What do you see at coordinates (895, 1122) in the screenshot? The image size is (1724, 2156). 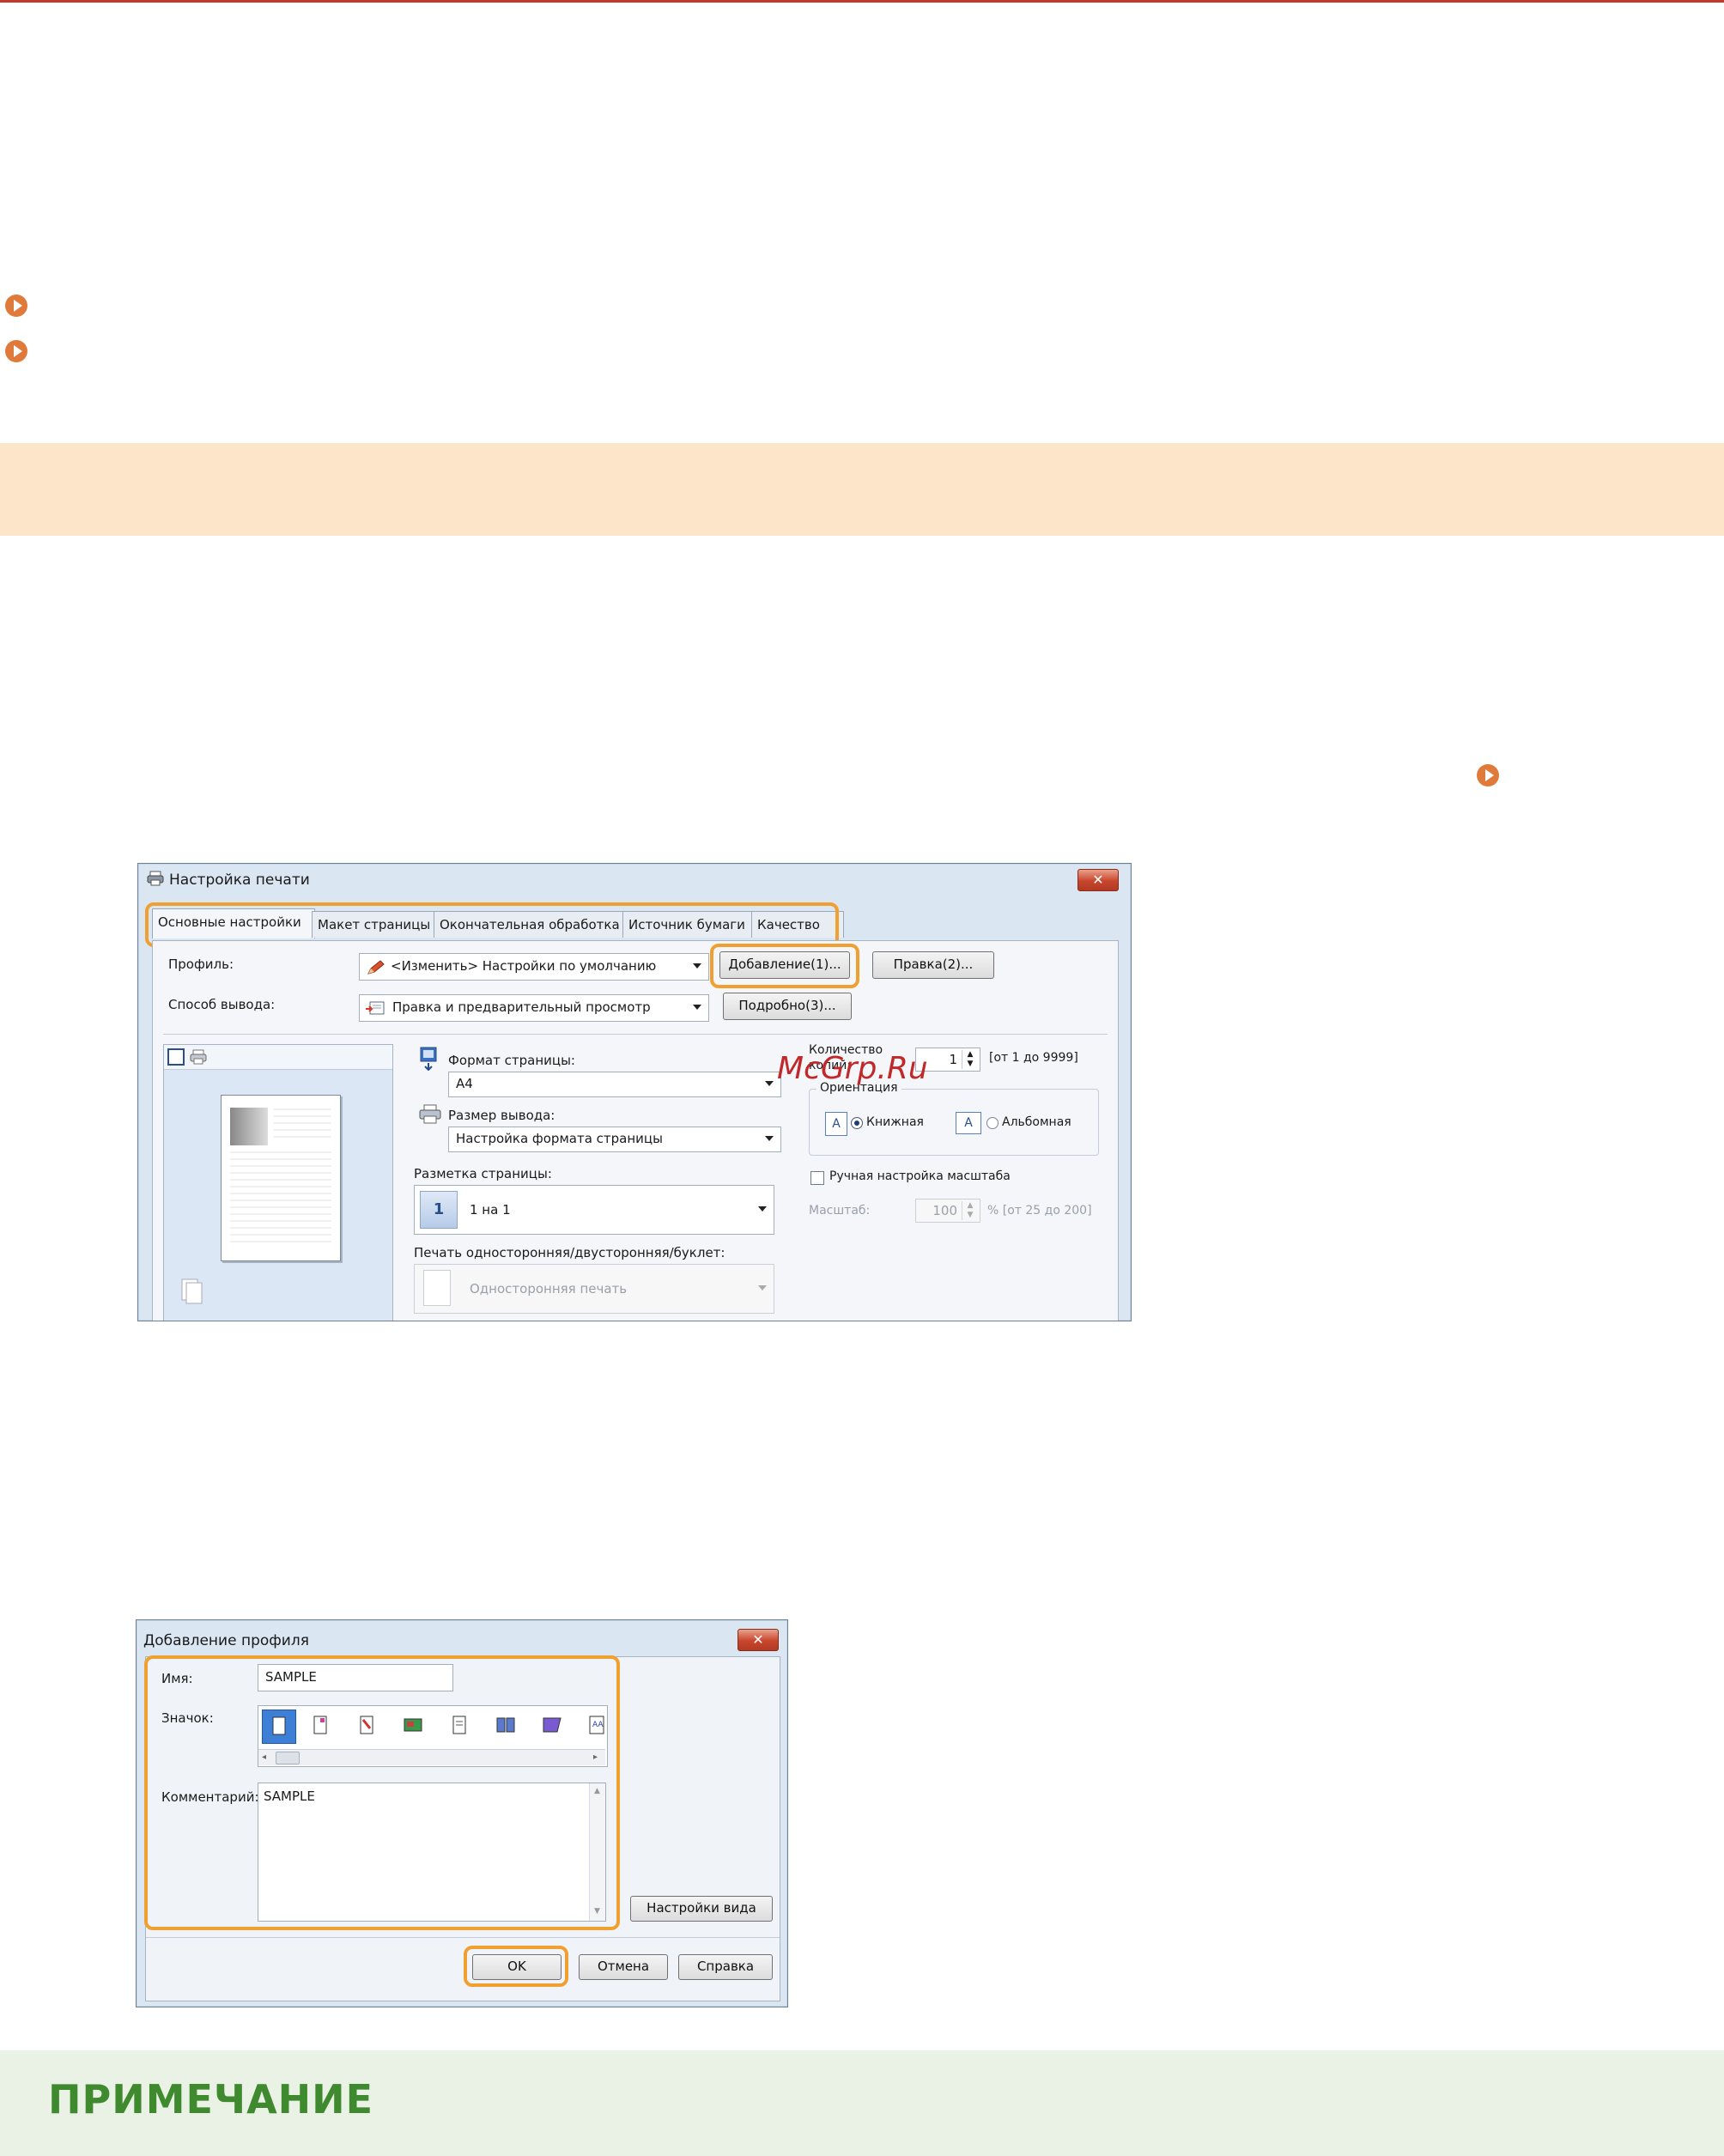 I see `portrait-label: Книжная` at bounding box center [895, 1122].